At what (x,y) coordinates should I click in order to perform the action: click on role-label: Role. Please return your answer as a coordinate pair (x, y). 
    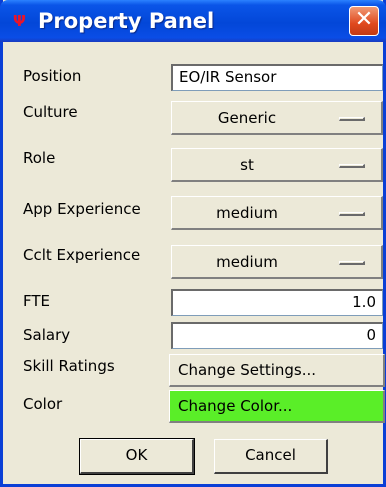
    Looking at the image, I should click on (39, 158).